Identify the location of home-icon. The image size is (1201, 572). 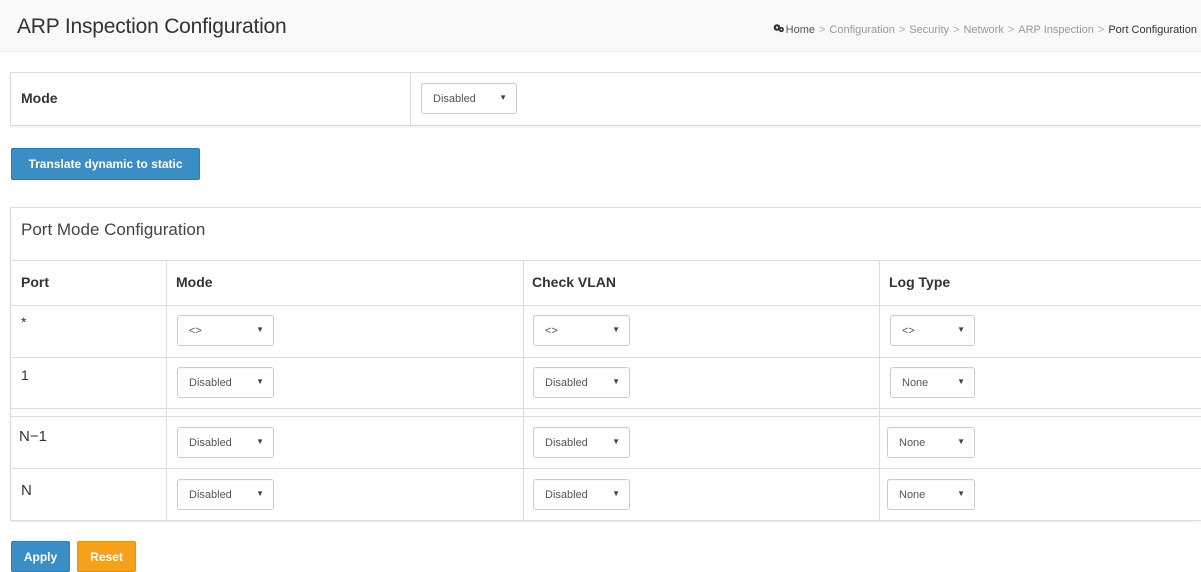
(778, 28).